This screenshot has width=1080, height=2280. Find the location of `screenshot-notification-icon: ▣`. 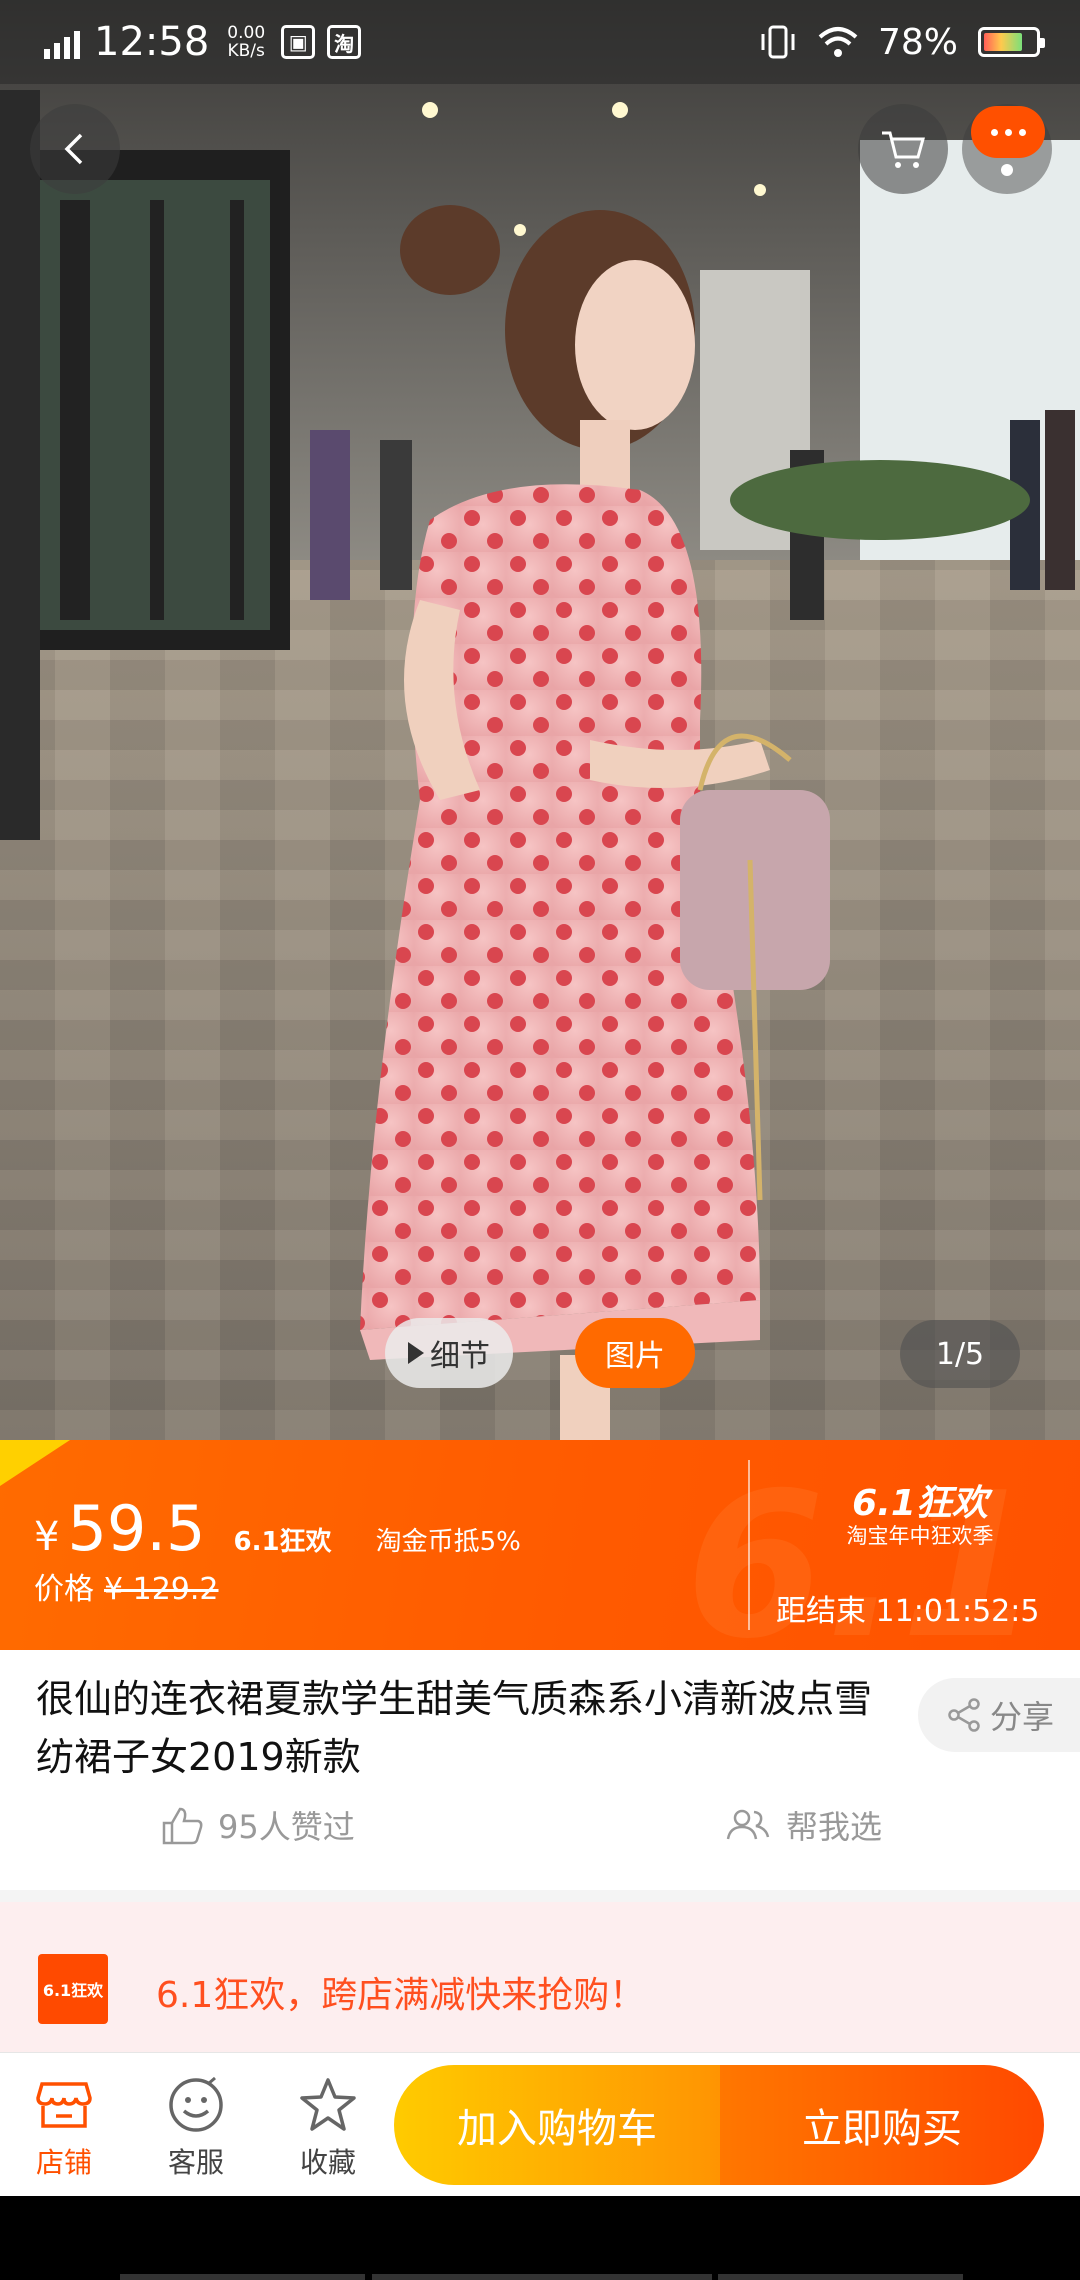

screenshot-notification-icon: ▣ is located at coordinates (298, 42).